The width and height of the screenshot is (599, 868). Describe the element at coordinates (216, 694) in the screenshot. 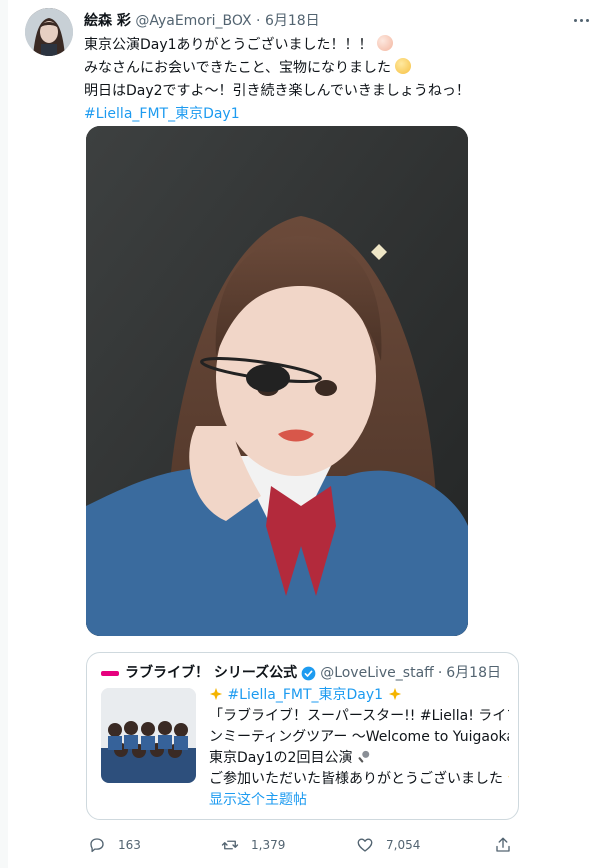

I see `sparkle-icon` at that location.